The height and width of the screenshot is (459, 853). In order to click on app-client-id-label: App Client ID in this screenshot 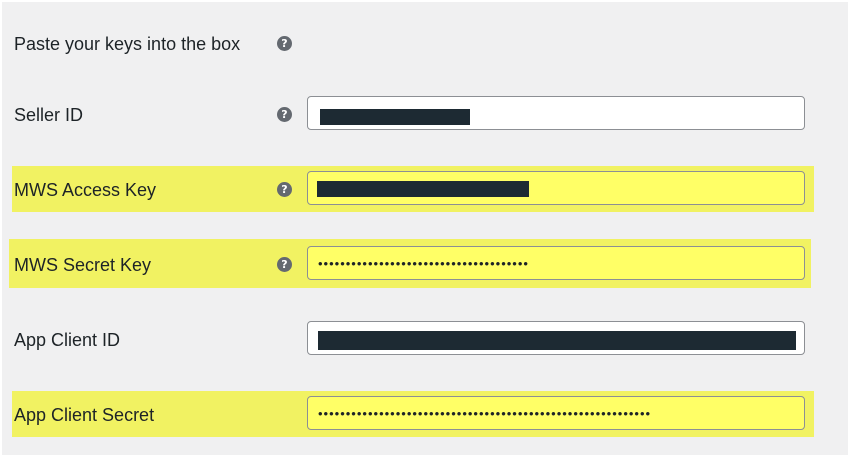, I will do `click(67, 340)`.